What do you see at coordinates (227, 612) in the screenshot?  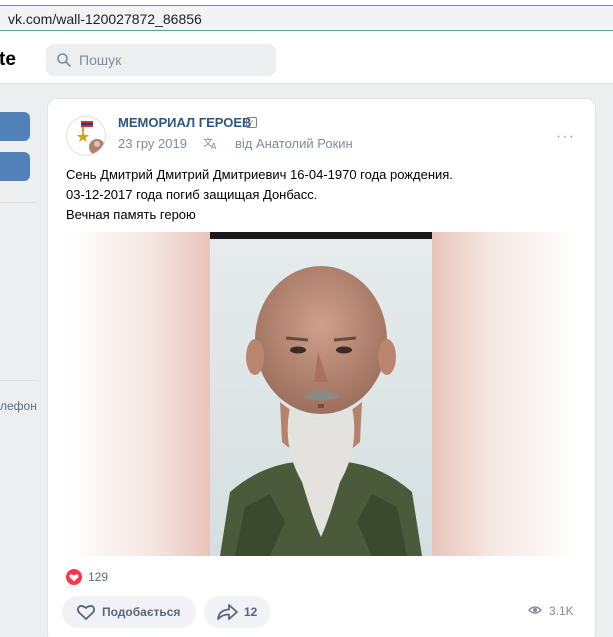 I see `share-icon` at bounding box center [227, 612].